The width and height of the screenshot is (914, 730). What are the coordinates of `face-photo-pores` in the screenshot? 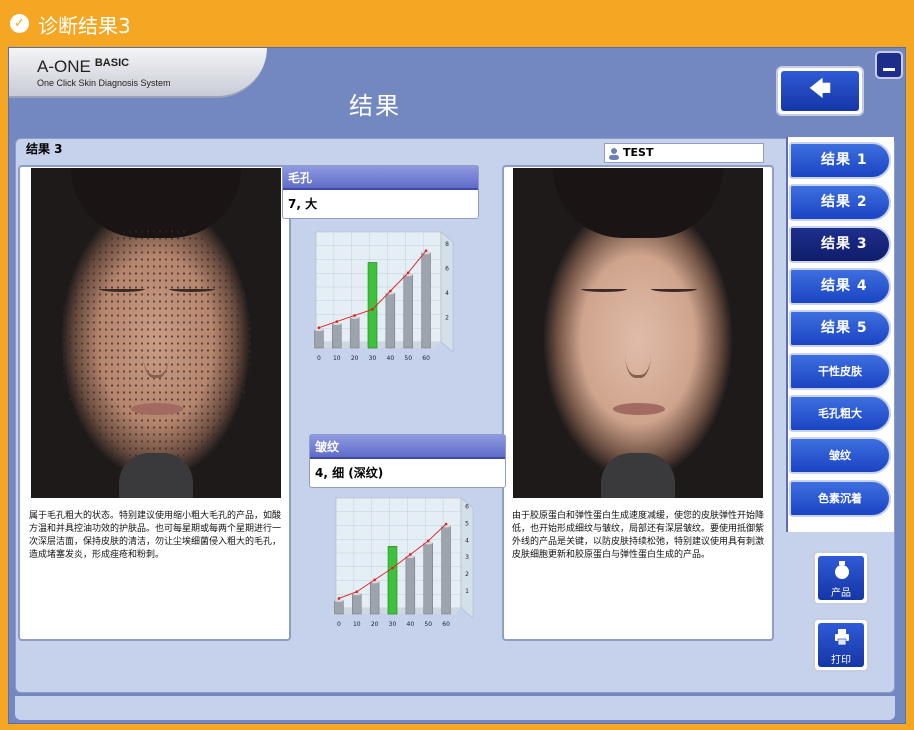 It's located at (156, 333).